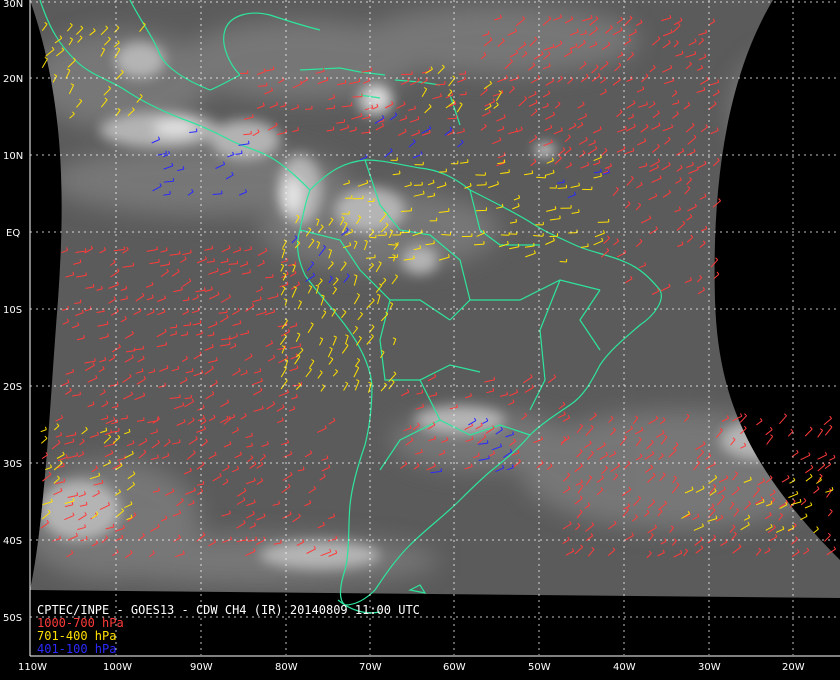 This screenshot has width=840, height=680. Describe the element at coordinates (12, 464) in the screenshot. I see `lat-label-30s: 30S` at that location.